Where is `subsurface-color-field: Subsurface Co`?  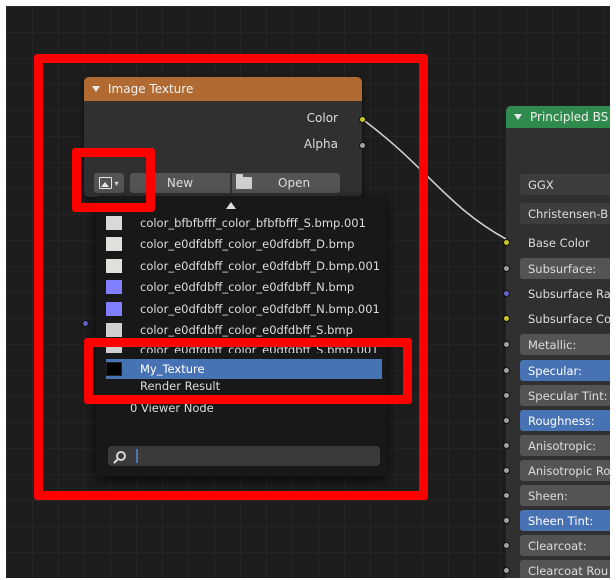
subsurface-color-field: Subsurface Co is located at coordinates (565, 318).